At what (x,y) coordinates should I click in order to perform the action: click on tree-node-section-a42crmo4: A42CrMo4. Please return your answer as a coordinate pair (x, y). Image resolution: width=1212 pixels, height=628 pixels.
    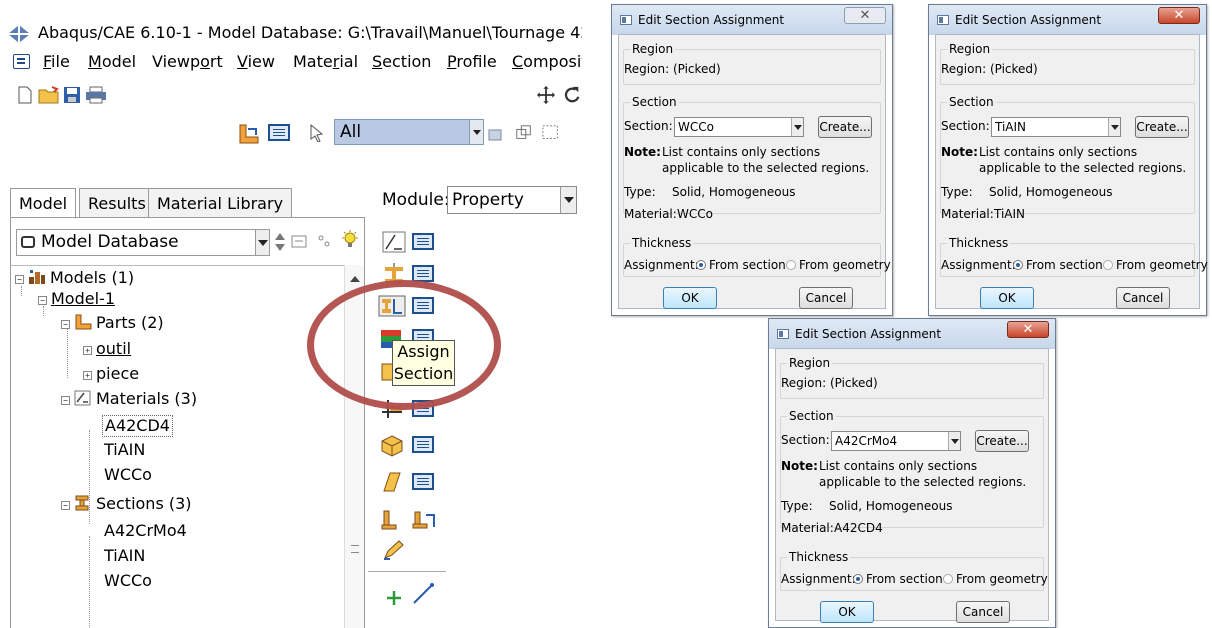
    Looking at the image, I should click on (145, 531).